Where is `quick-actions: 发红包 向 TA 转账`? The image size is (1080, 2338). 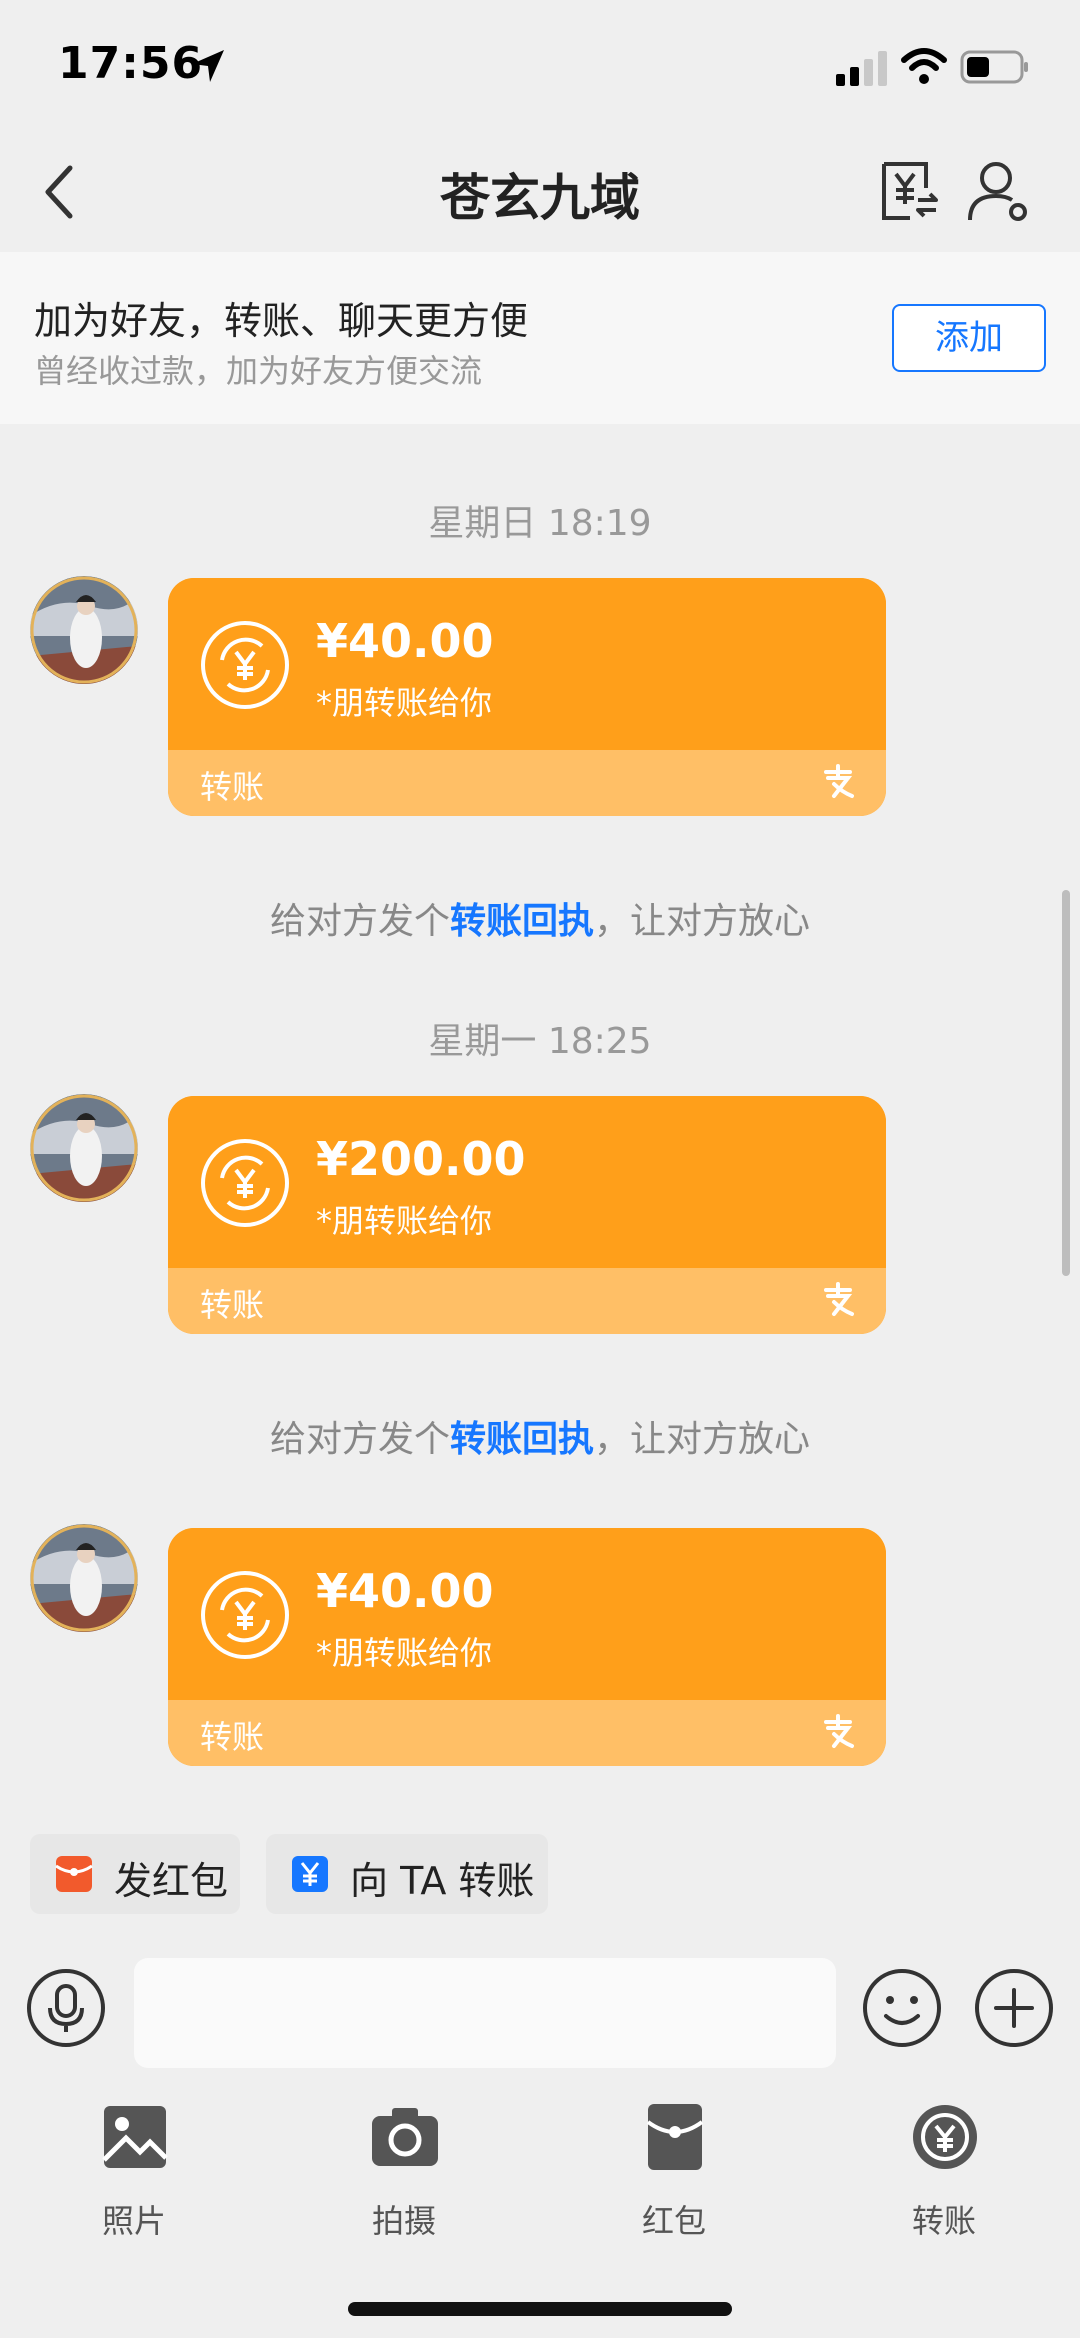 quick-actions: 发红包 向 TA 转账 is located at coordinates (540, 1870).